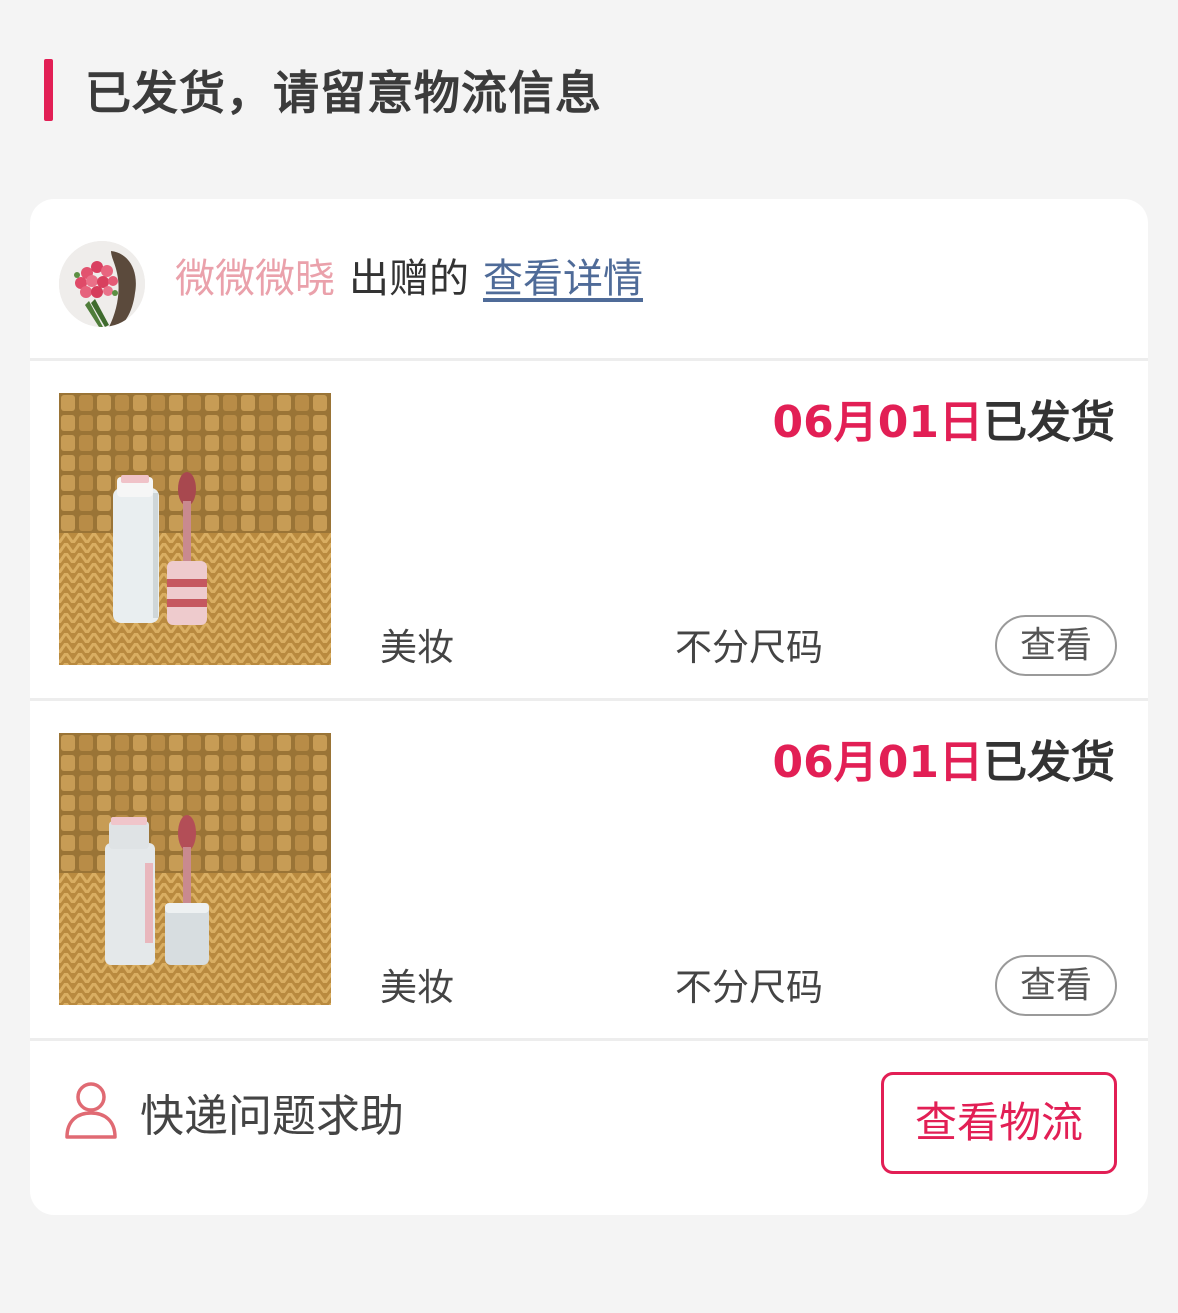  Describe the element at coordinates (343, 93) in the screenshot. I see `page-title: 已发货，请留意物流信息` at that location.